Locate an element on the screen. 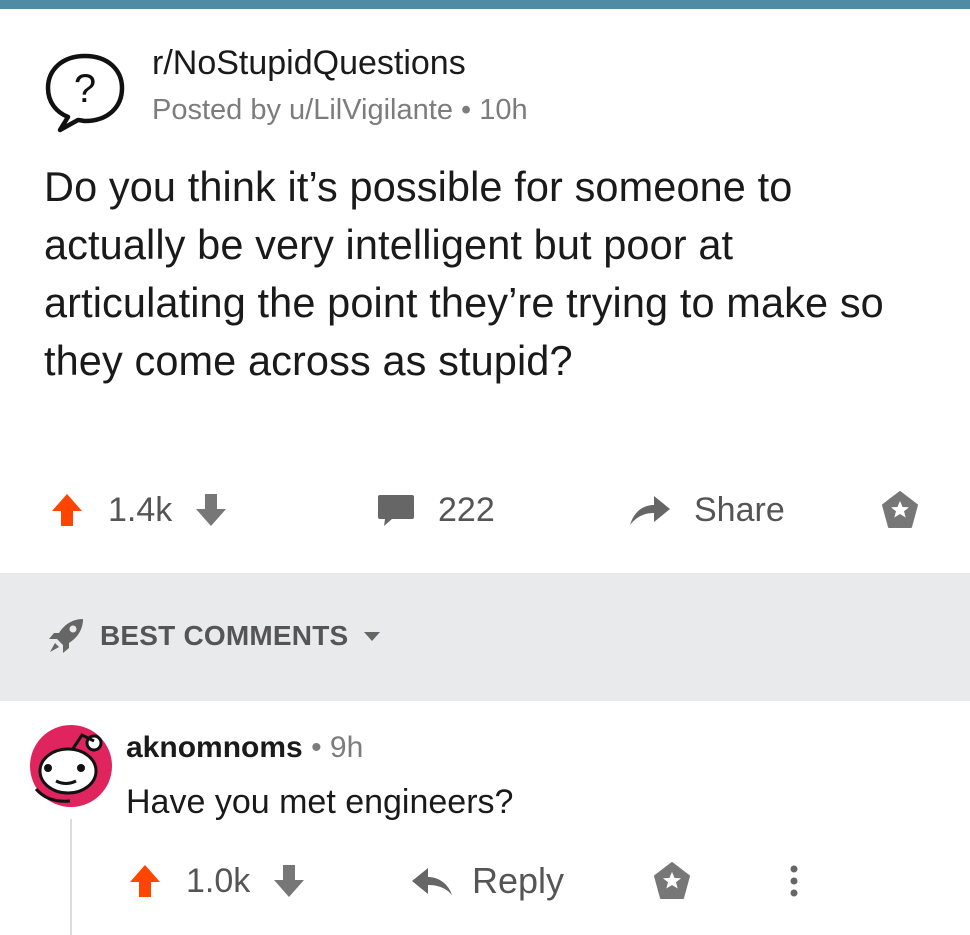 The image size is (970, 935). chevron-down-icon is located at coordinates (372, 636).